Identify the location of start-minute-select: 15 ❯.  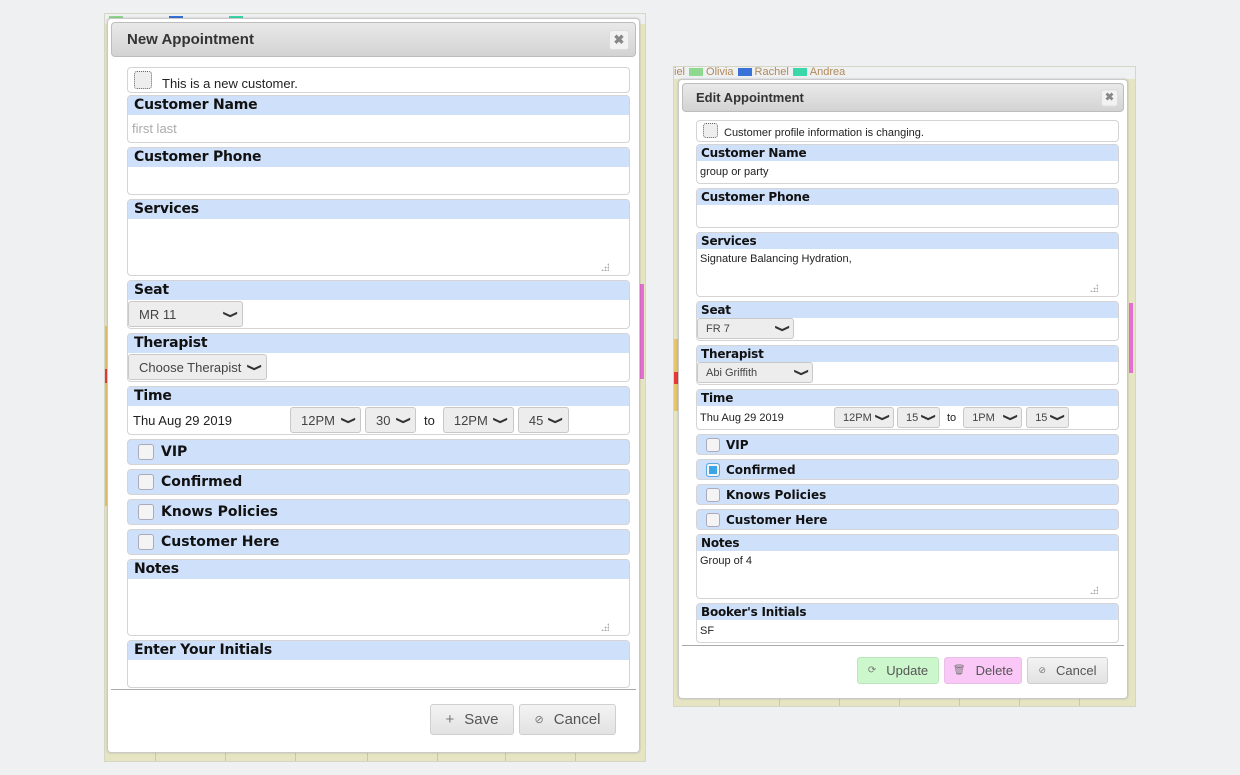
(918, 417).